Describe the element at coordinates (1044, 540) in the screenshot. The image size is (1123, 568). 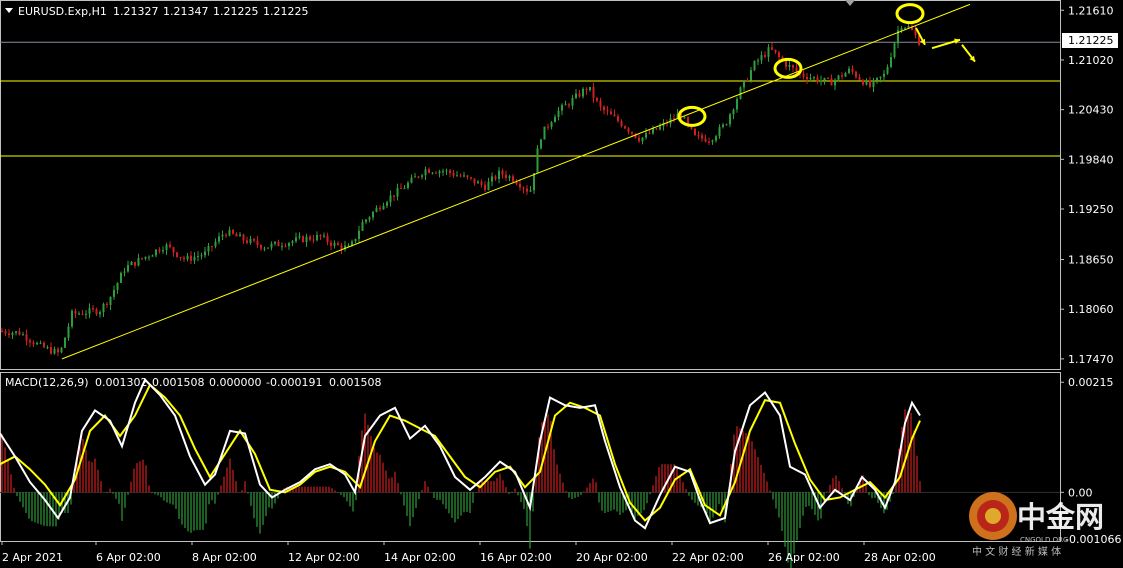
I see `watermark-domain: CNGOLD.ORG` at that location.